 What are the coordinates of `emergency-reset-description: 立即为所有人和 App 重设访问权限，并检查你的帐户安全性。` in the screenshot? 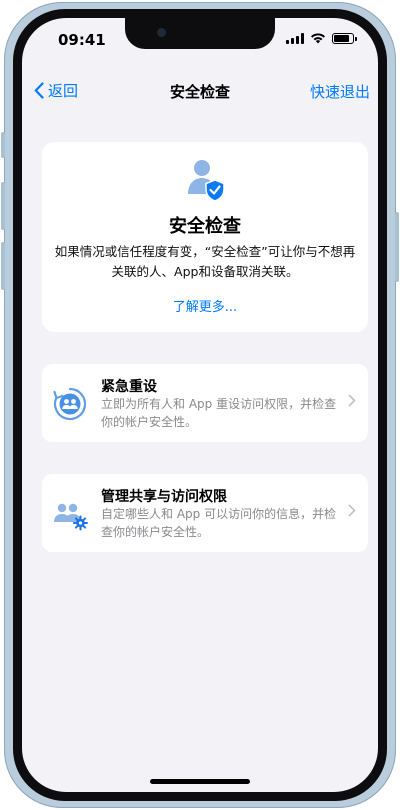 It's located at (219, 413).